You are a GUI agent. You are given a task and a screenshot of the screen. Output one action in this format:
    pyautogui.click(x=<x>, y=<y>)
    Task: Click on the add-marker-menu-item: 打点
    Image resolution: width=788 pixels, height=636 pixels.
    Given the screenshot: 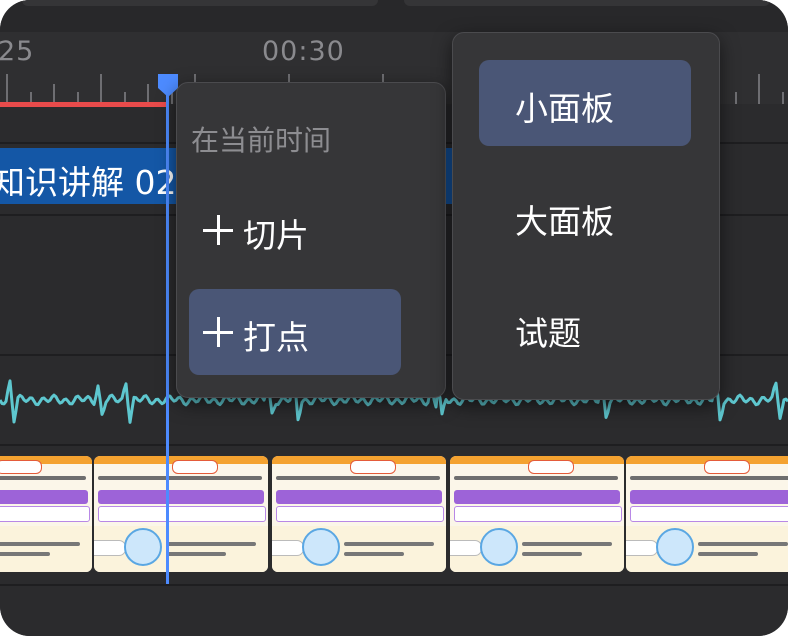 What is the action you would take?
    pyautogui.click(x=295, y=332)
    